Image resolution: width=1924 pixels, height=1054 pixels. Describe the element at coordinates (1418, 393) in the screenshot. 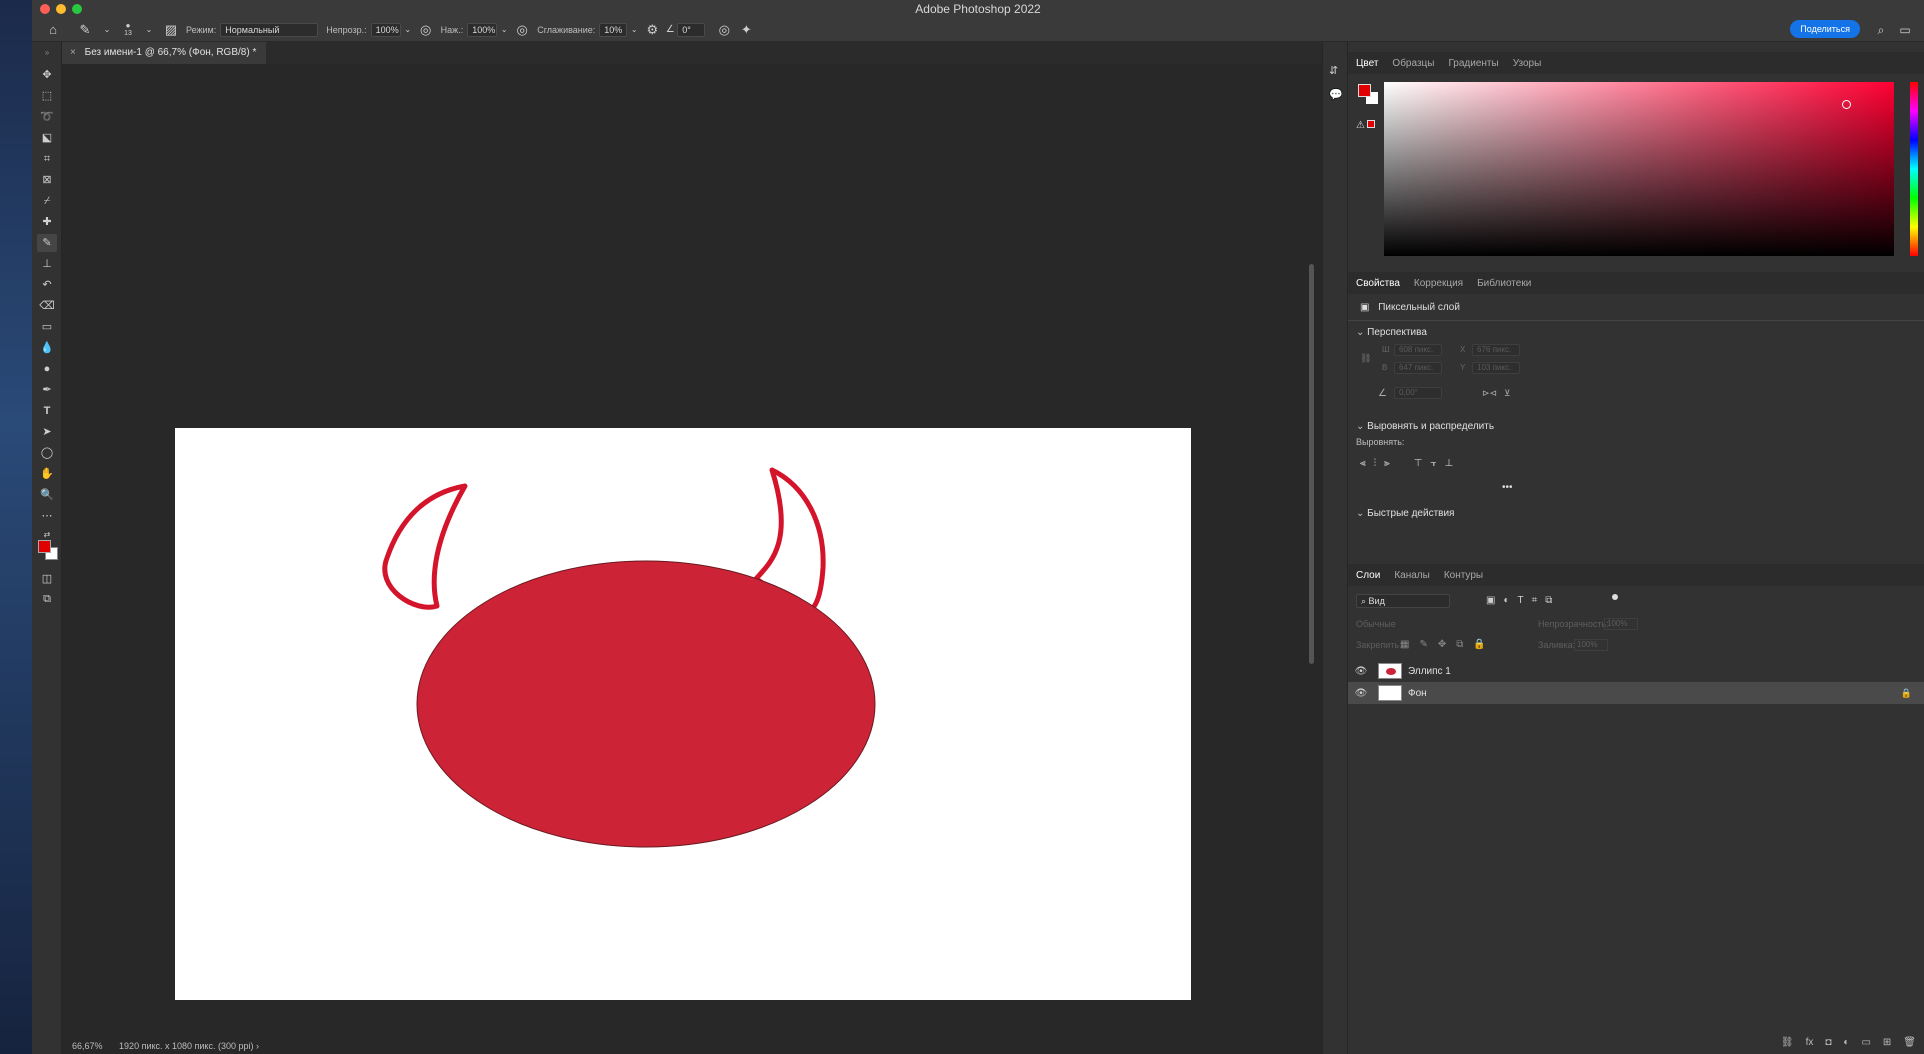

I see `angle-input: 0,00°` at that location.